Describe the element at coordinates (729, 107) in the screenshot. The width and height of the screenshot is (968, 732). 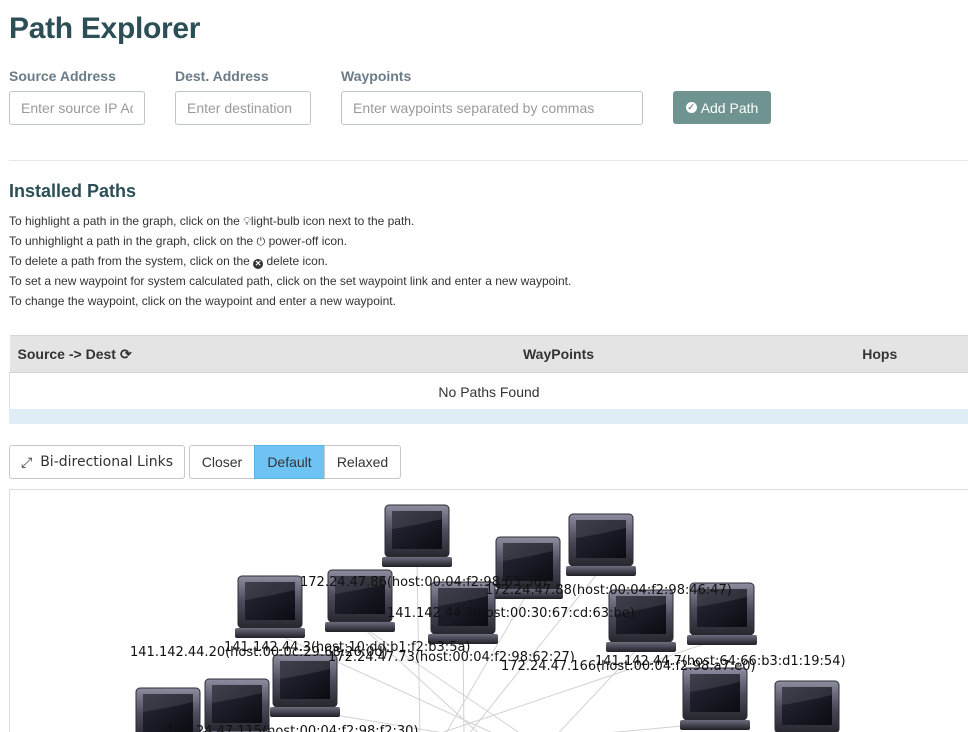
I see `add-path-label: Add Path` at that location.